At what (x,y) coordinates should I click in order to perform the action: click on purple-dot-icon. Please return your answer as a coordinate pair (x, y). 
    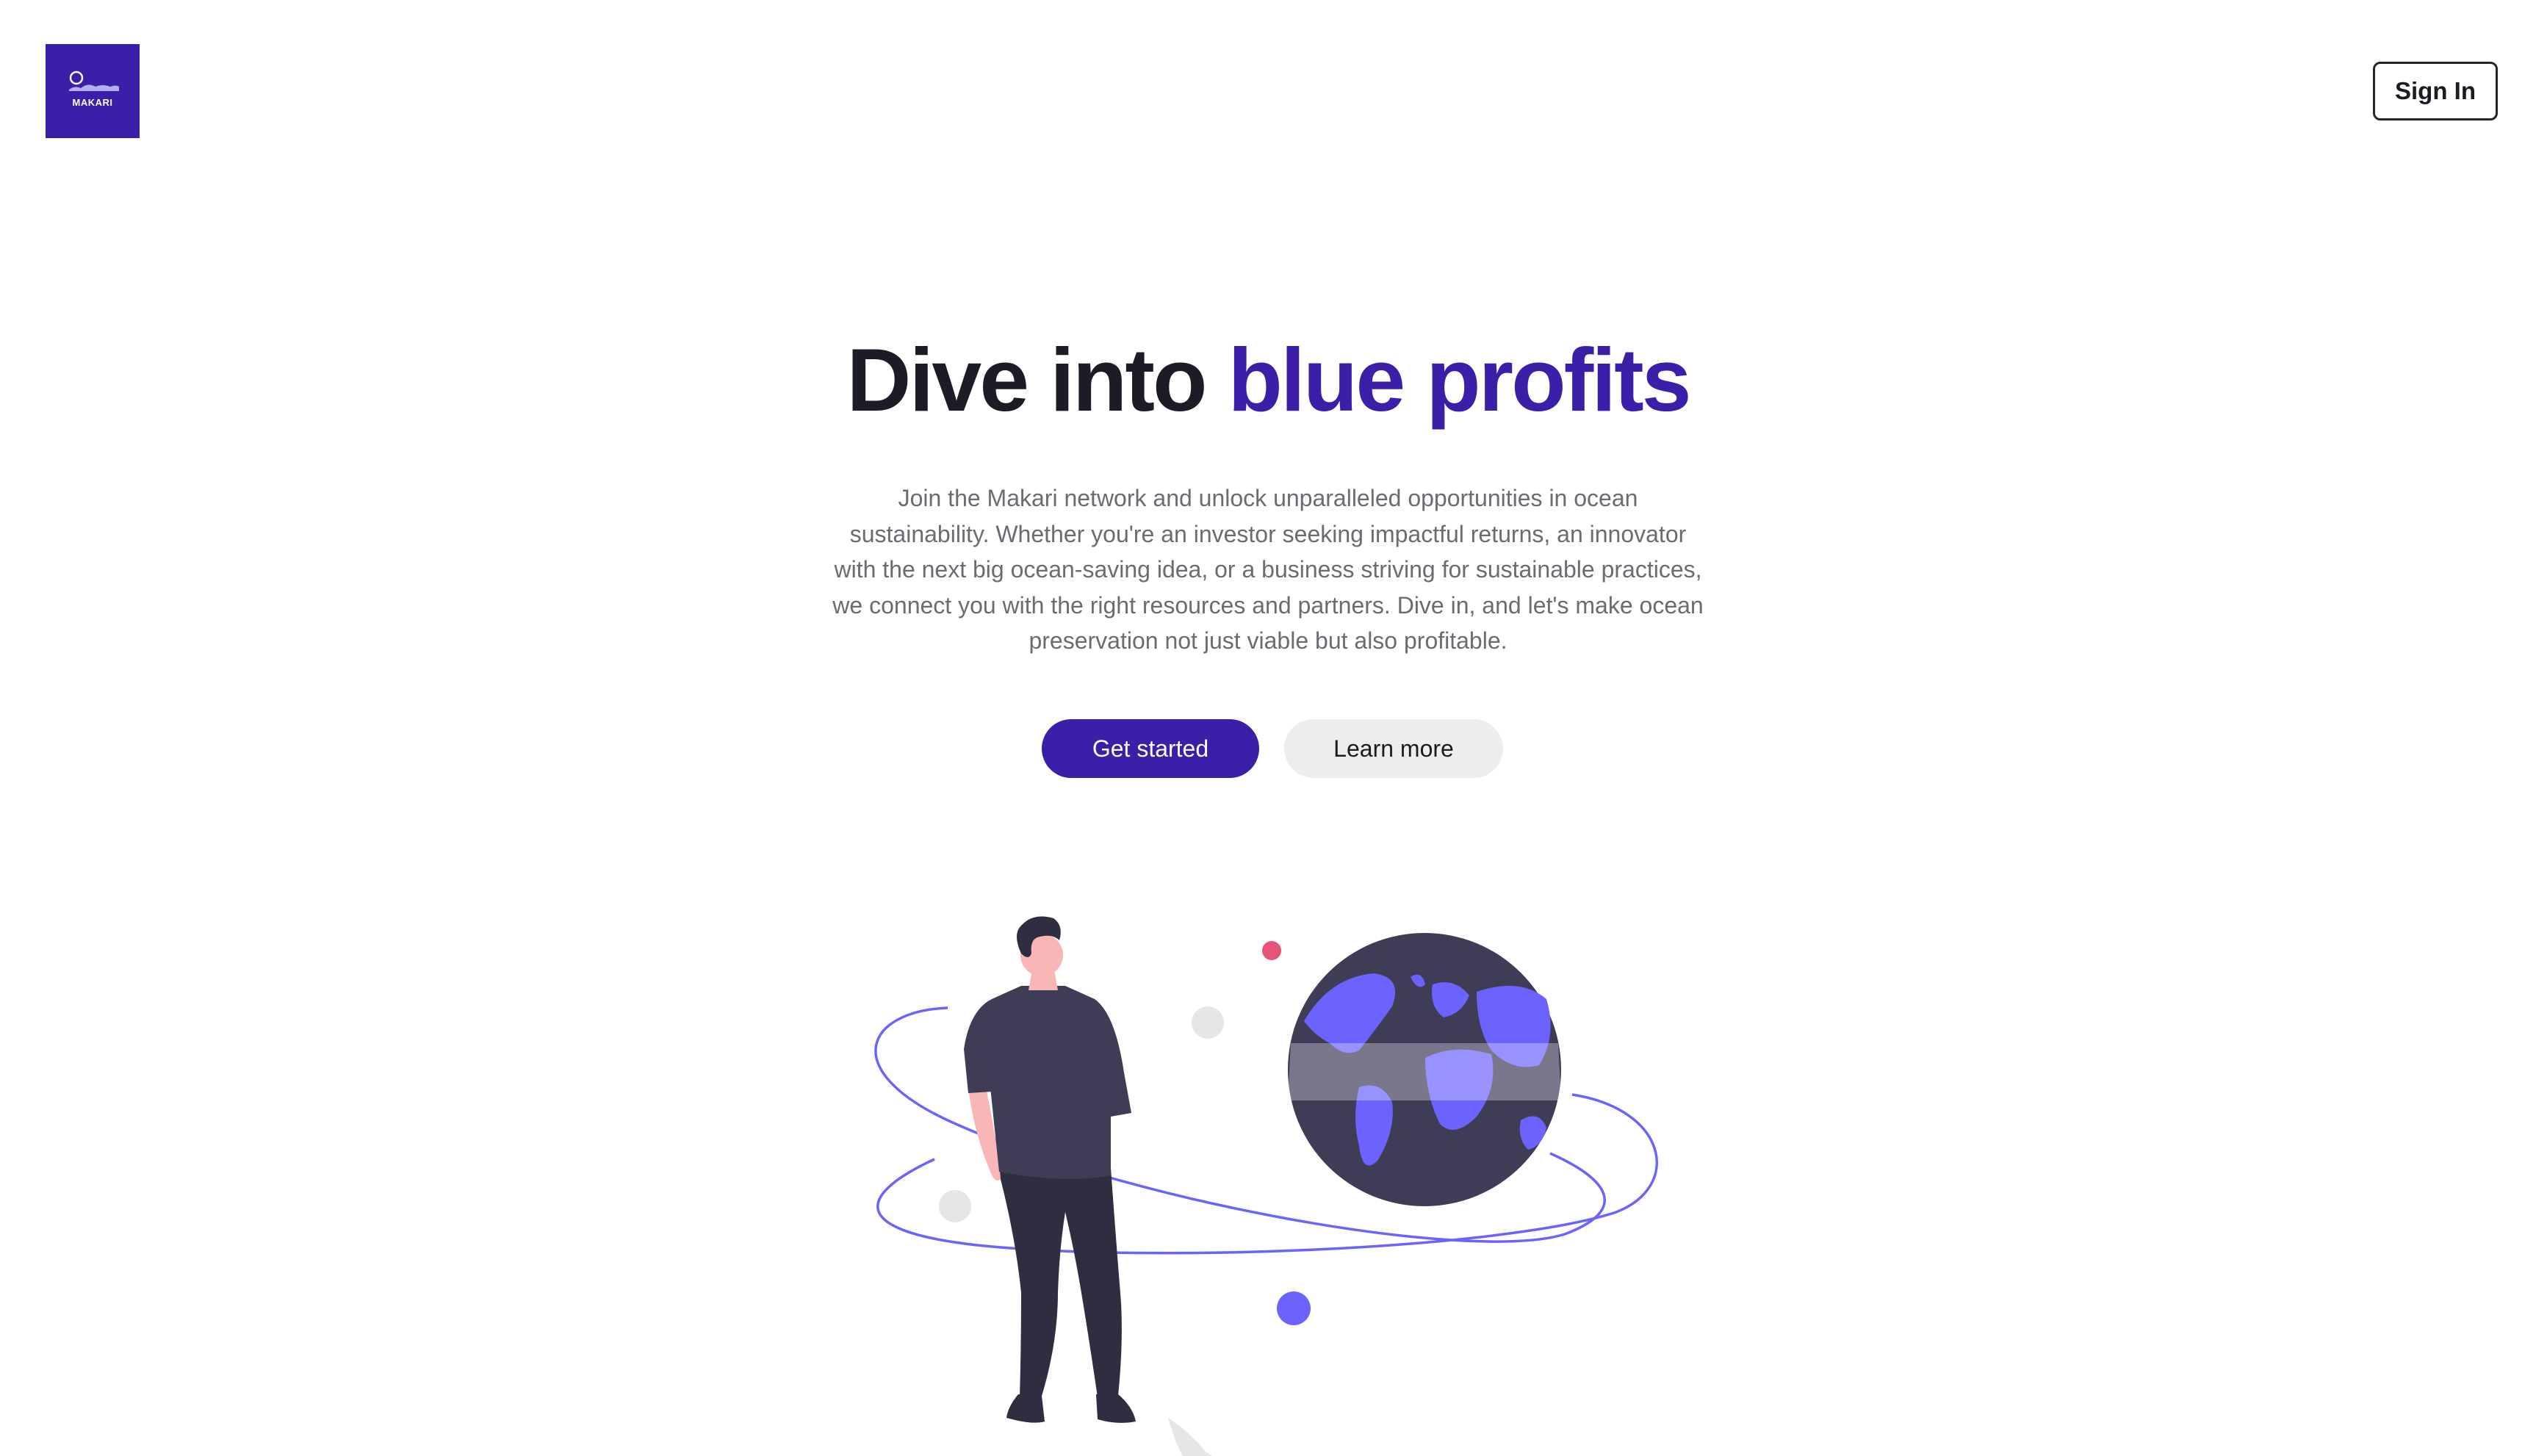
    Looking at the image, I should click on (1294, 1308).